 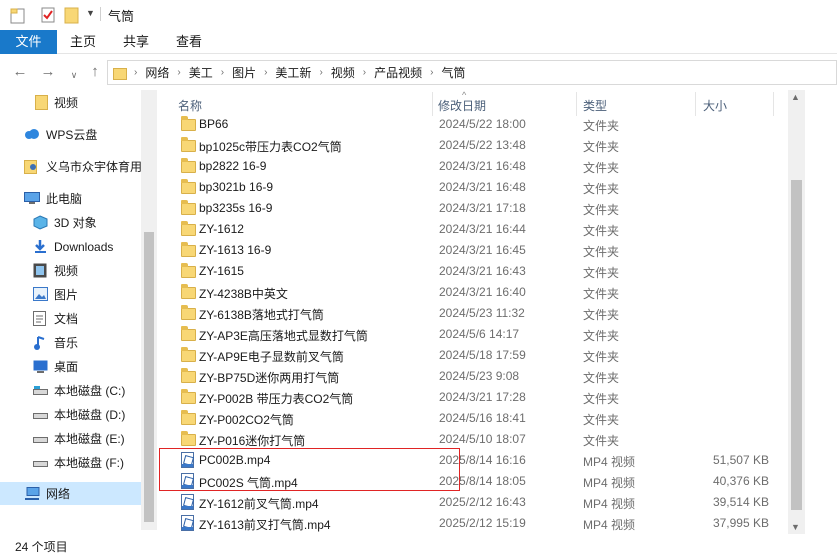 I want to click on breadcrumb-video: 视频, so click(x=343, y=72).